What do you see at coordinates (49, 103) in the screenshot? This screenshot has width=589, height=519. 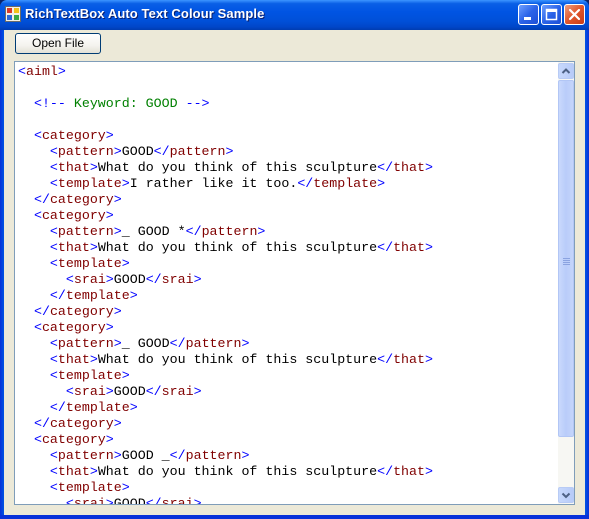 I see `xml-bracket: <!--` at bounding box center [49, 103].